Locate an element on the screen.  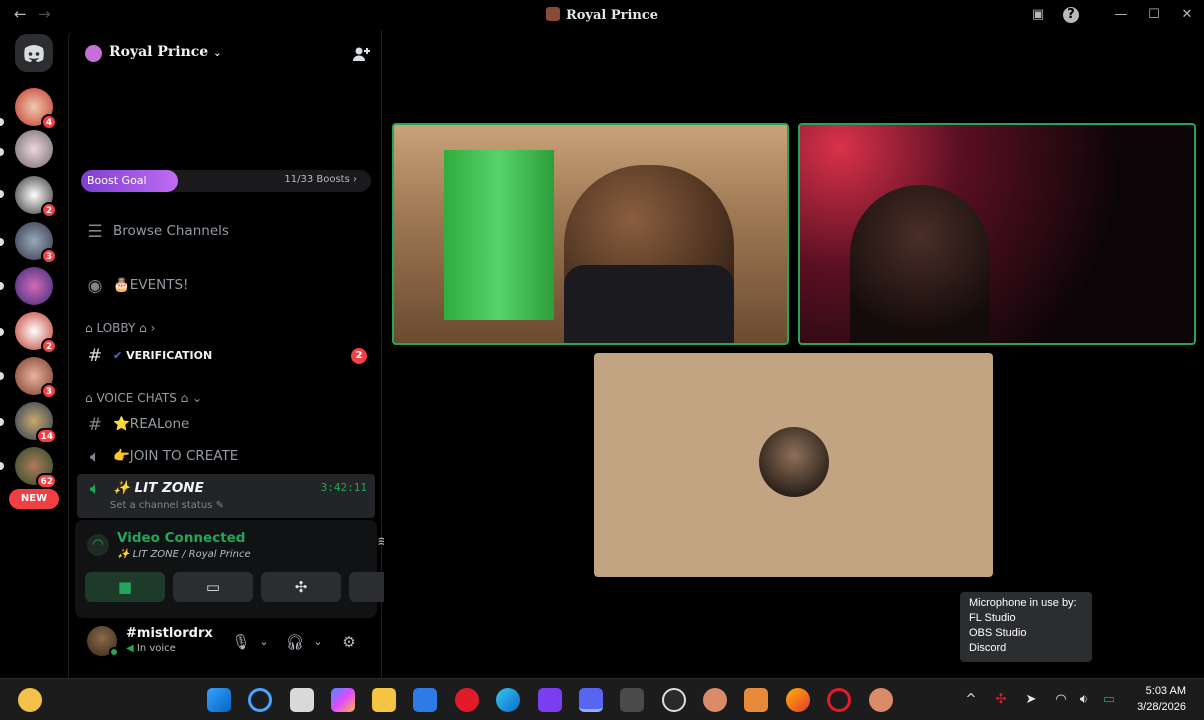
voice-status: Video Connected is located at coordinates (181, 538).